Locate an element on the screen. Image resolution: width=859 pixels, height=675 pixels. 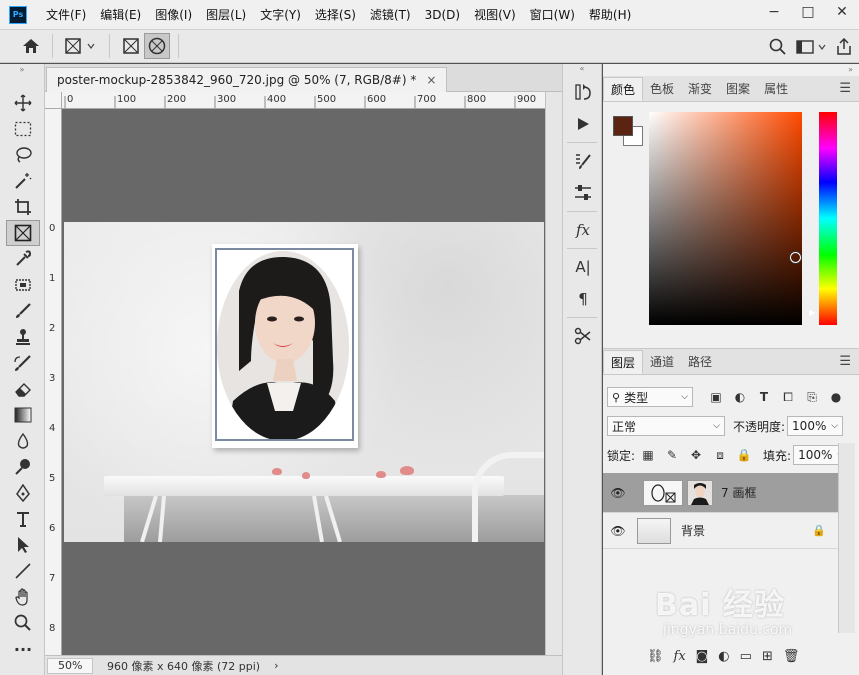
type-tool is located at coordinates (23, 519).